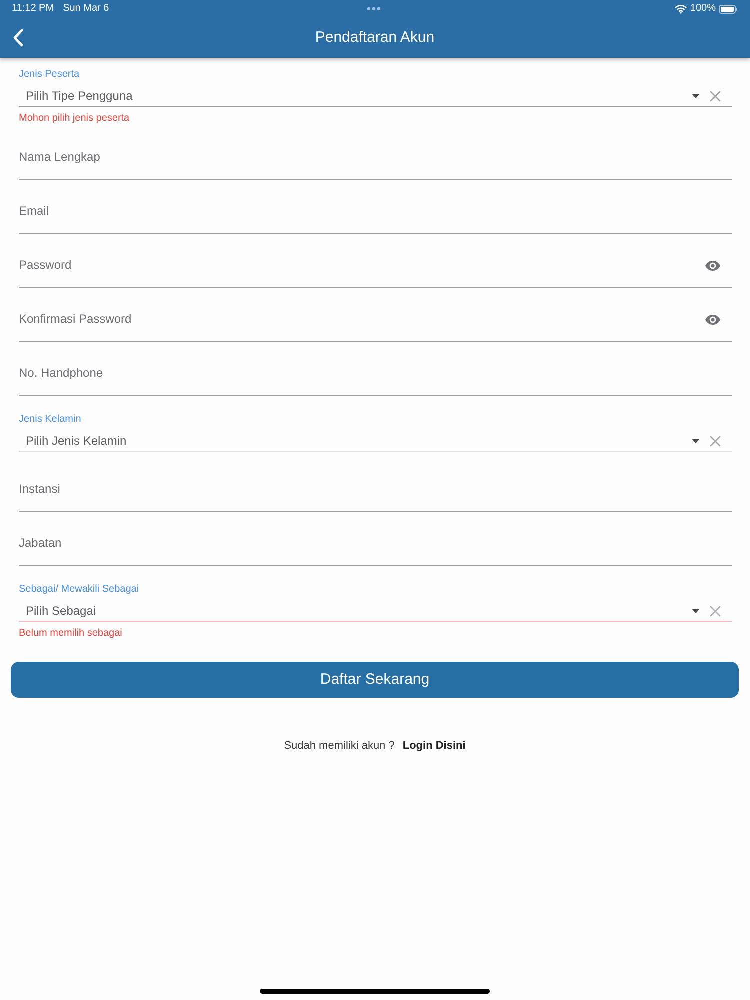 The height and width of the screenshot is (1000, 750). What do you see at coordinates (86, 9) in the screenshot?
I see `status-date: Sun Mar 6` at bounding box center [86, 9].